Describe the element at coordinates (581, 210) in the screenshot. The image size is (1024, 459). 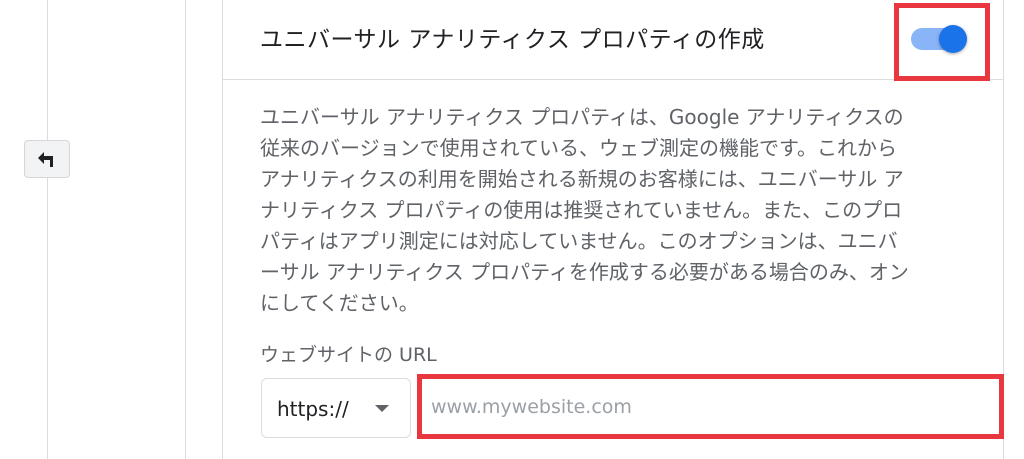
I see `description-line: ナリティクス プロパティの使用は推奨されていません。また、このプロ` at that location.